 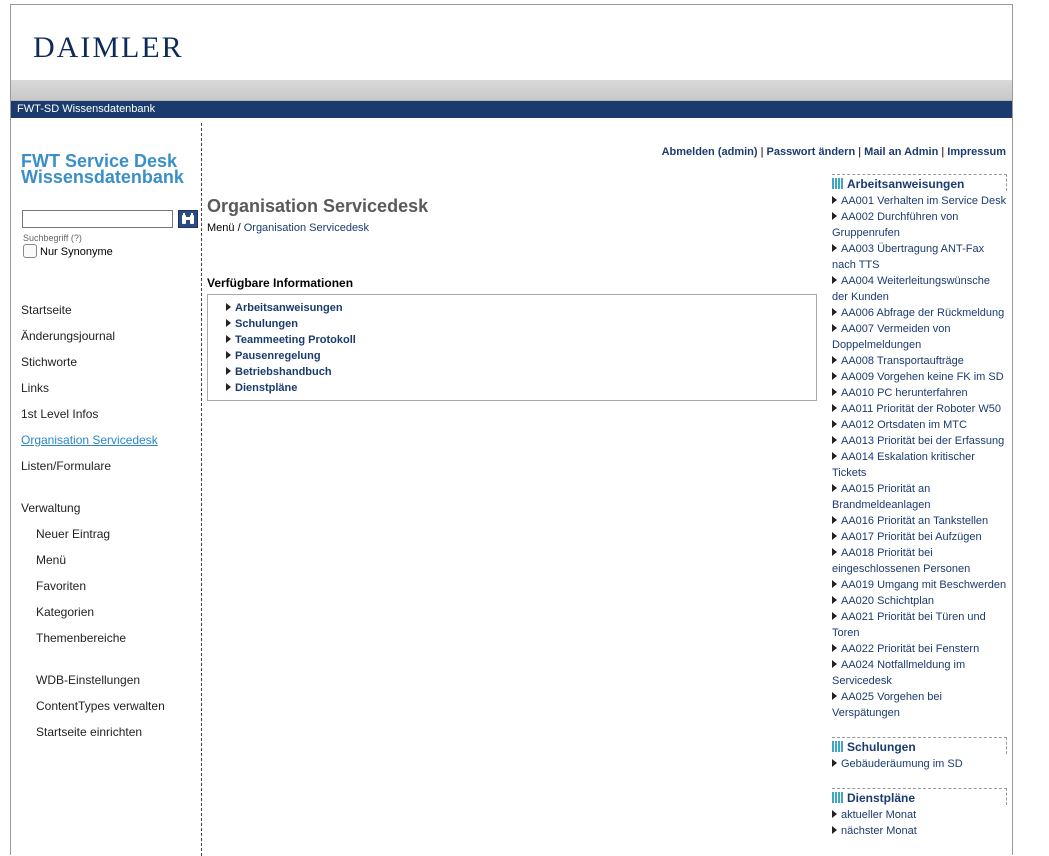 What do you see at coordinates (66, 466) in the screenshot?
I see `sidebar-item-listen-formulare: Listen/Formulare` at bounding box center [66, 466].